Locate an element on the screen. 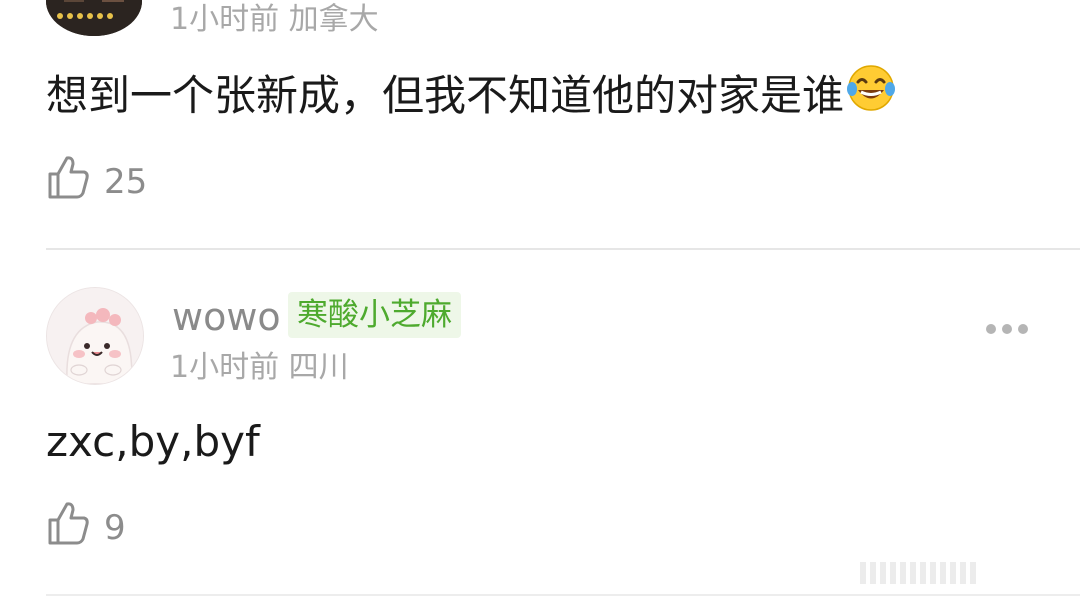 The height and width of the screenshot is (600, 1080). comment-text: zxc,by,byf is located at coordinates (153, 442).